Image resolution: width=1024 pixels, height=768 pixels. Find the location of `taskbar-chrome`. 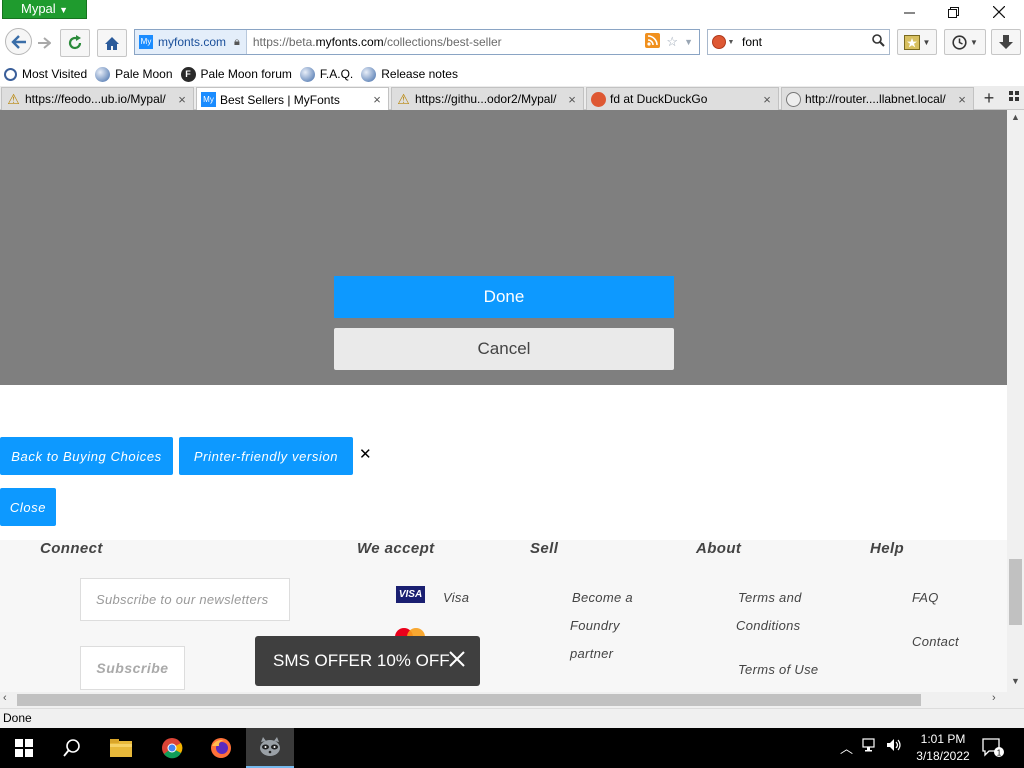

taskbar-chrome is located at coordinates (172, 748).